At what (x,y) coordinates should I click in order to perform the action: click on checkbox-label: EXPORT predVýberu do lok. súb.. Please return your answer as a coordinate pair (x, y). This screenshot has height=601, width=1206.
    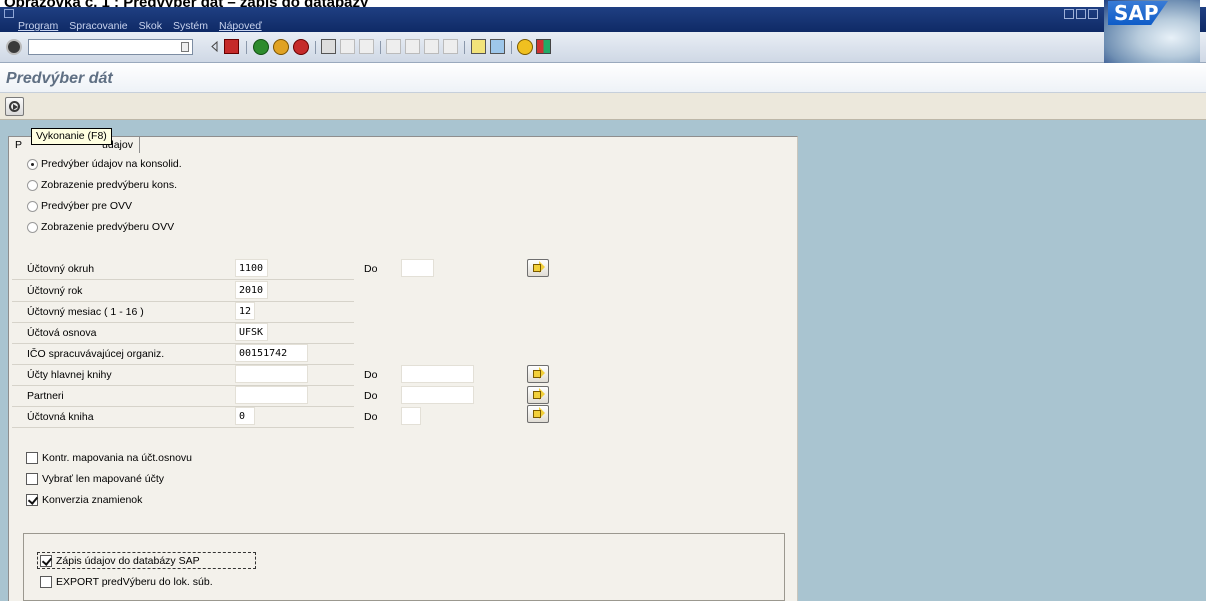
    Looking at the image, I should click on (134, 582).